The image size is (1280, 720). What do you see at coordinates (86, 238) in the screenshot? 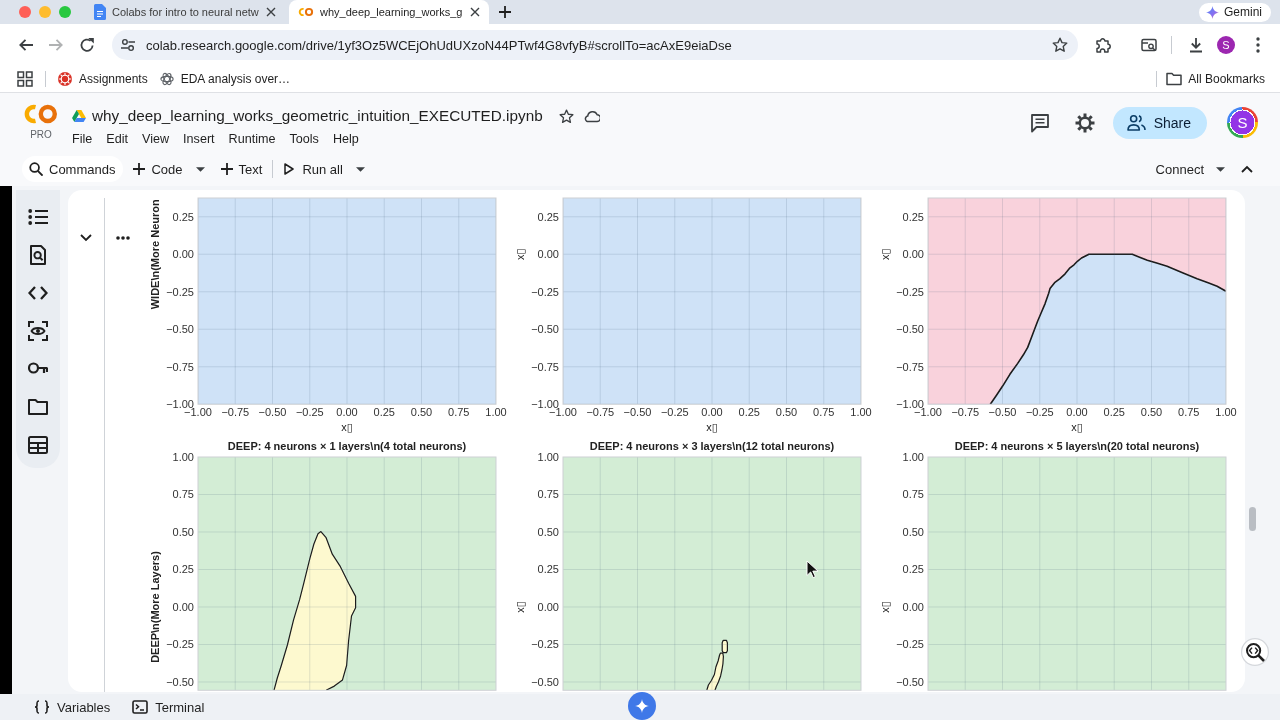
I see `chevron-down-icon` at bounding box center [86, 238].